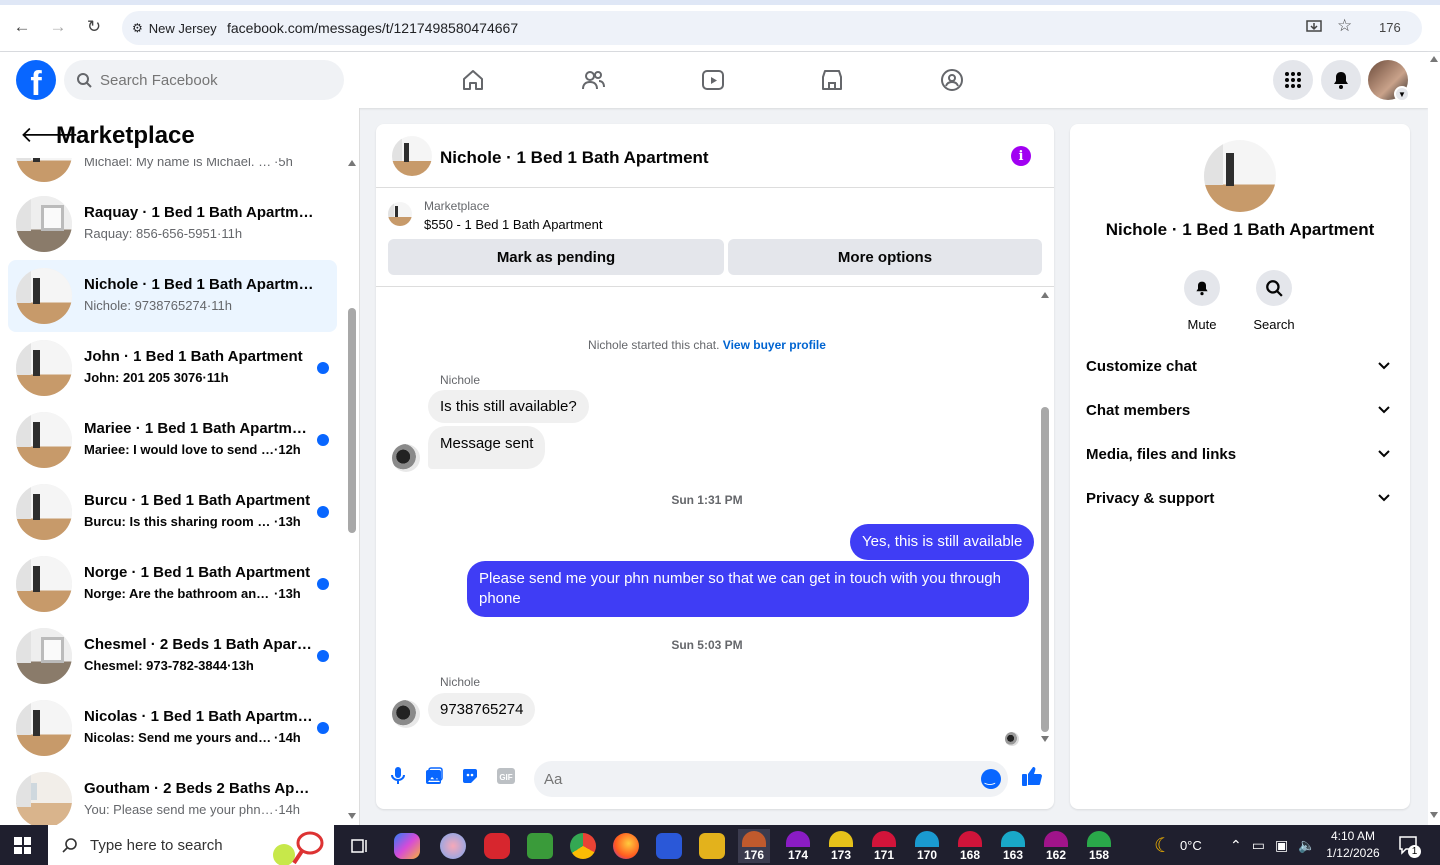  What do you see at coordinates (1390, 27) in the screenshot?
I see `extension-counter: 176` at bounding box center [1390, 27].